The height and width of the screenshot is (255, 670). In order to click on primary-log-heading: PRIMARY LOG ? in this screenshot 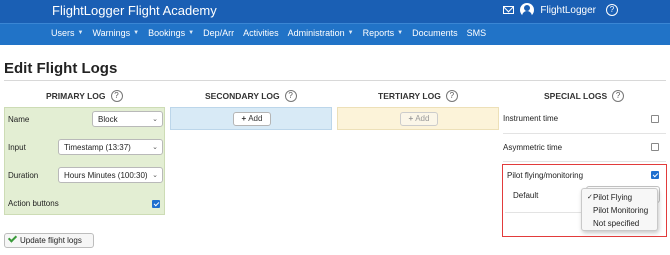, I will do `click(84, 96)`.